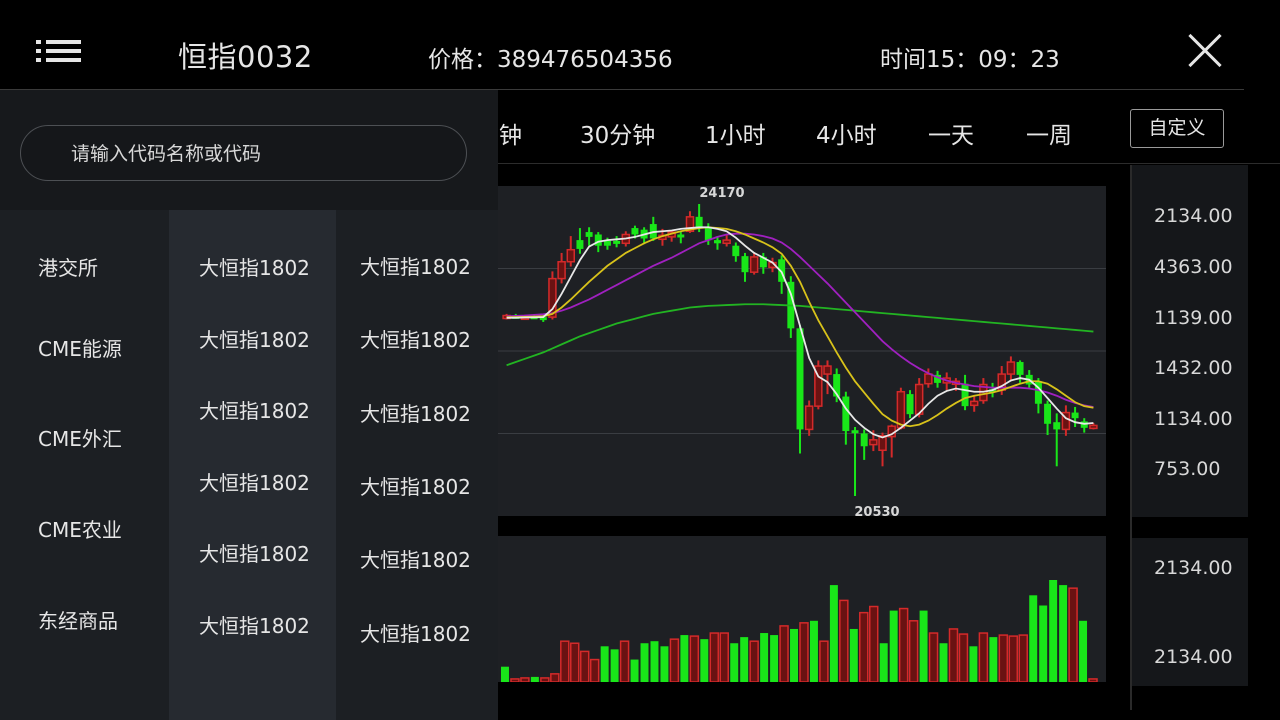  Describe the element at coordinates (1131, 437) in the screenshot. I see `axis-divider` at that location.